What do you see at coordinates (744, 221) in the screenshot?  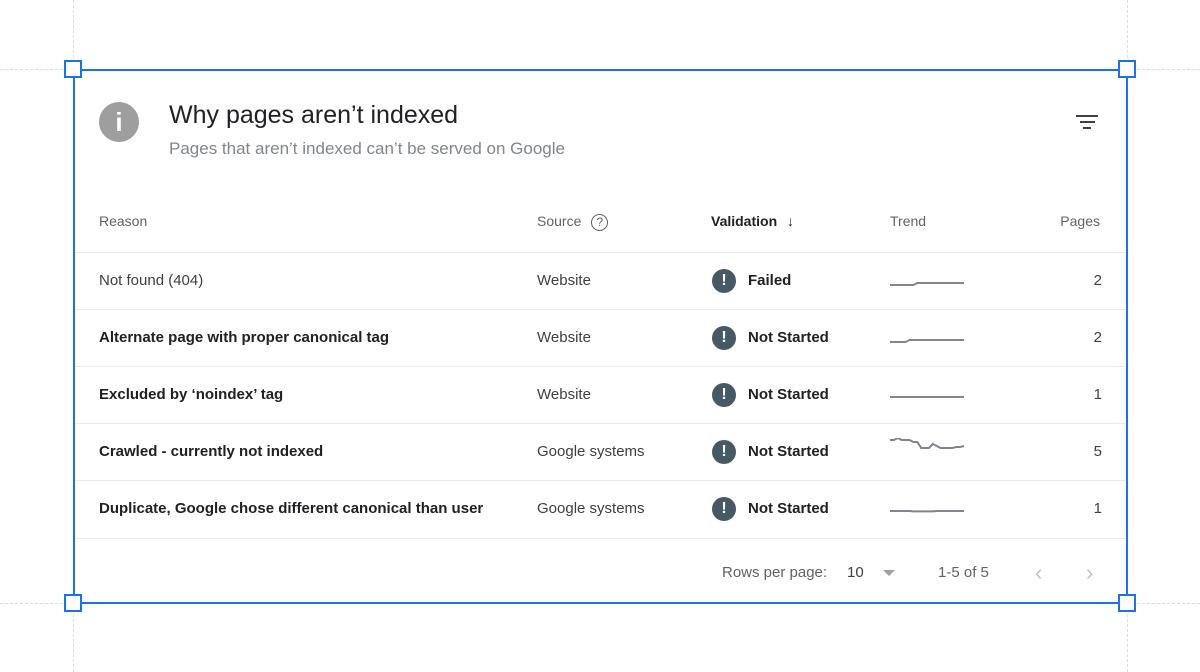 I see `header-validation-label: Validation` at bounding box center [744, 221].